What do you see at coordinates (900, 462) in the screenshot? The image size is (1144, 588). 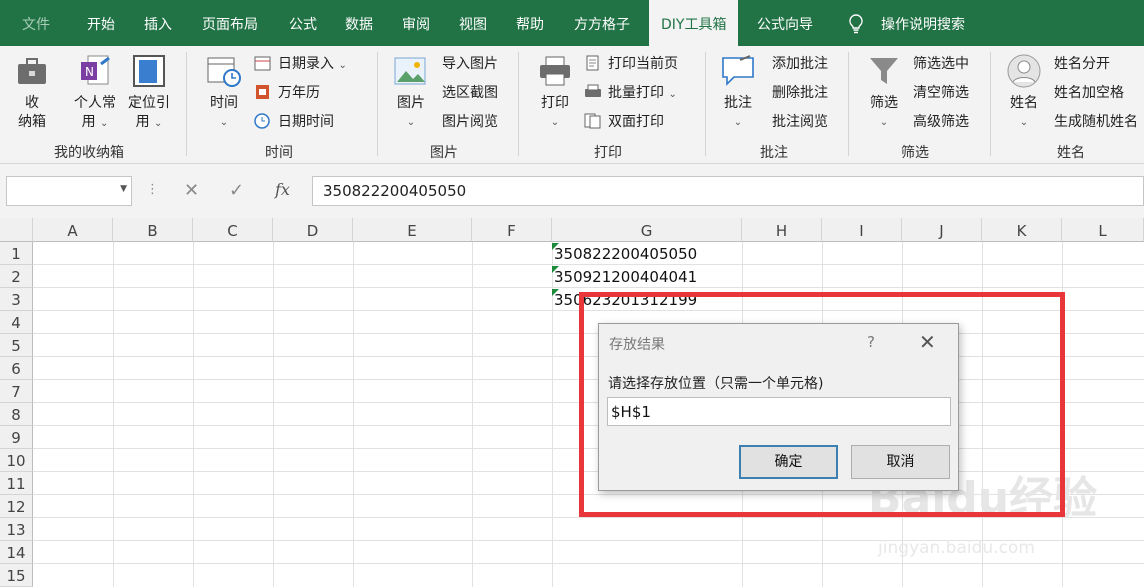 I see `cancel-button: 取消` at bounding box center [900, 462].